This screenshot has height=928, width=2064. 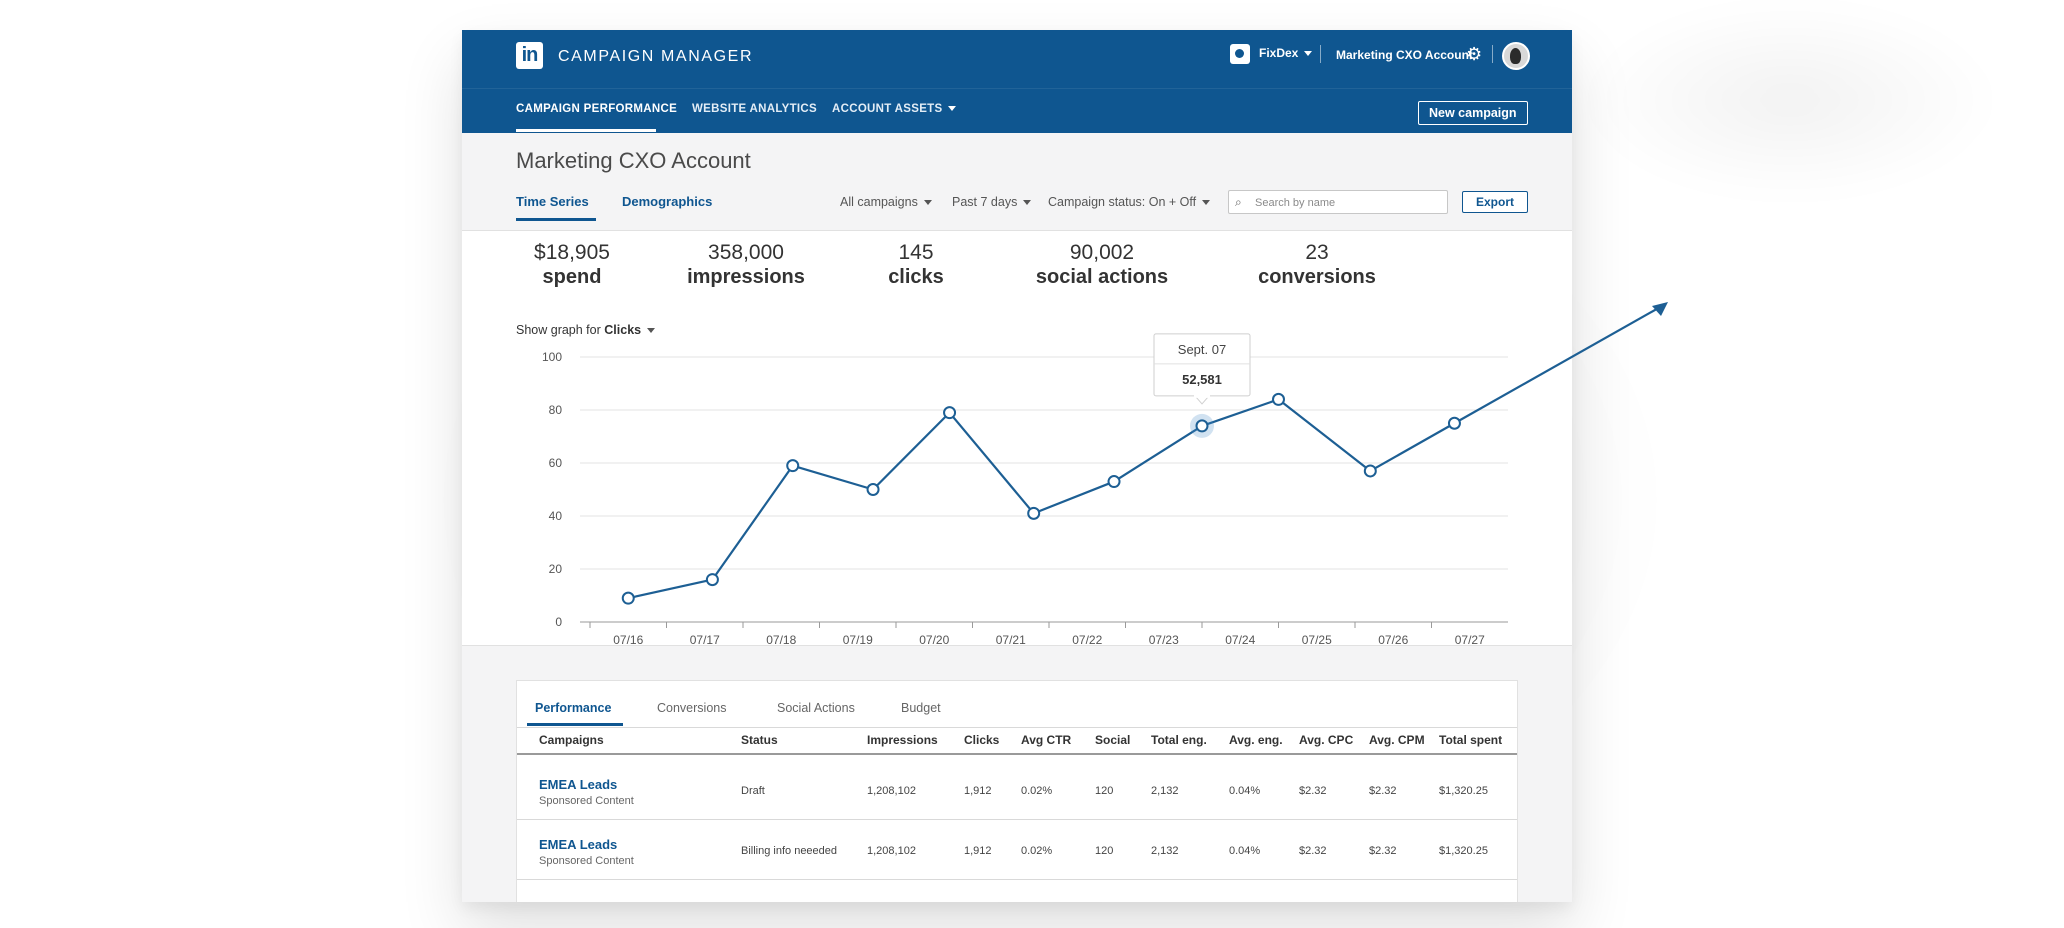 I want to click on x-tick-label: 07/23, so click(x=1164, y=640).